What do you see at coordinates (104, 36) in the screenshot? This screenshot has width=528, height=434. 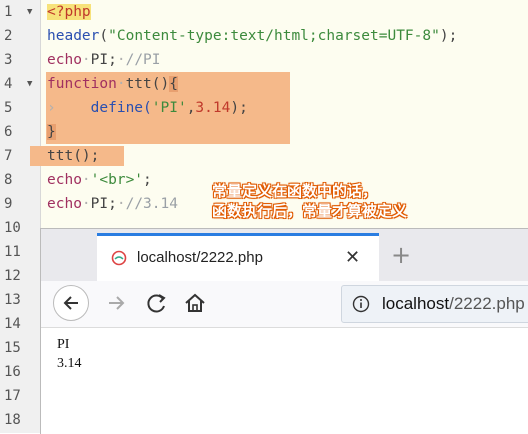 I see `punctuation: (` at bounding box center [104, 36].